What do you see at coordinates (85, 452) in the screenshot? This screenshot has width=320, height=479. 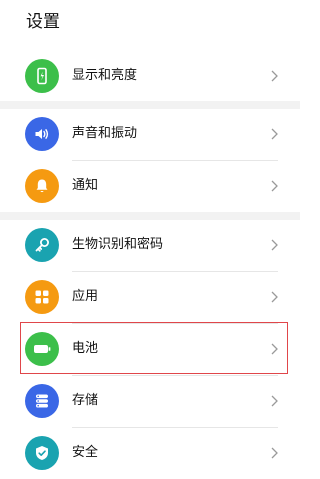 I see `settings-item-label: 安全` at bounding box center [85, 452].